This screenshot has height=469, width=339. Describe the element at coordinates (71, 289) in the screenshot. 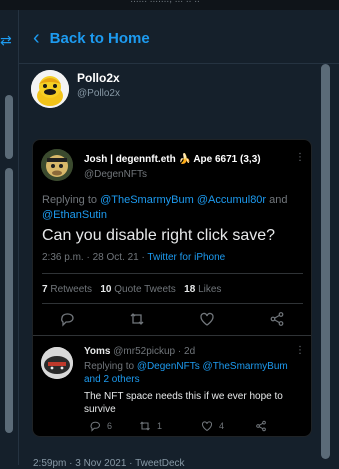

I see `retweets-label: Retweets` at that location.